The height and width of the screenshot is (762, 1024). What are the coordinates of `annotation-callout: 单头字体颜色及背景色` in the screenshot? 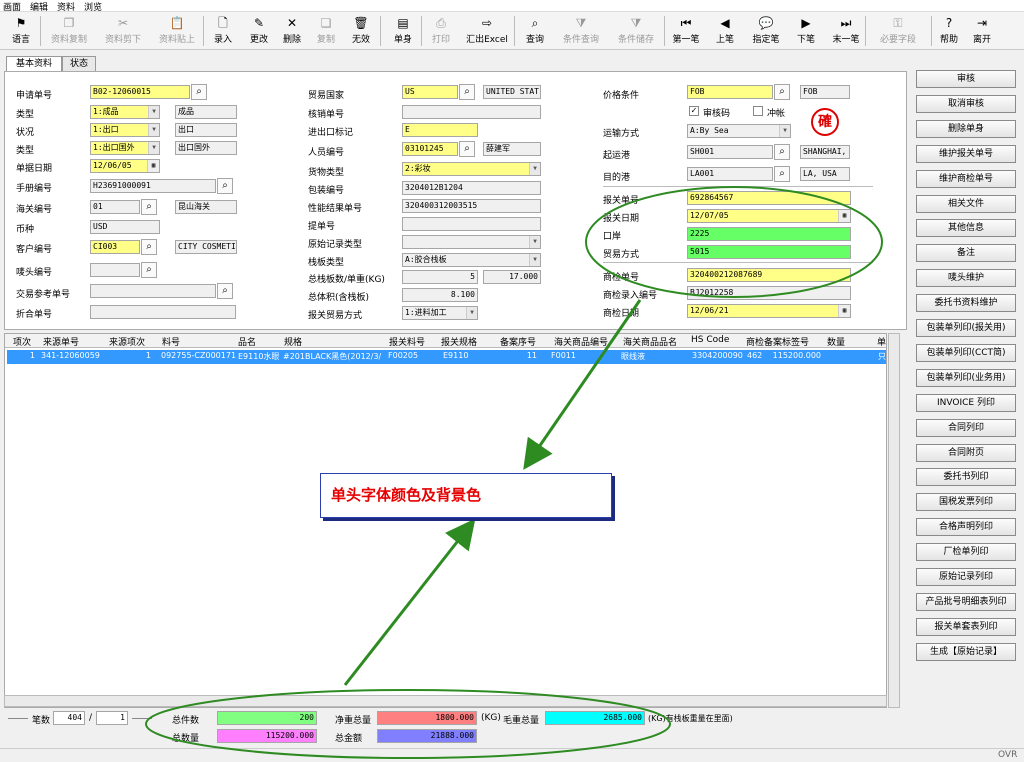 It's located at (466, 495).